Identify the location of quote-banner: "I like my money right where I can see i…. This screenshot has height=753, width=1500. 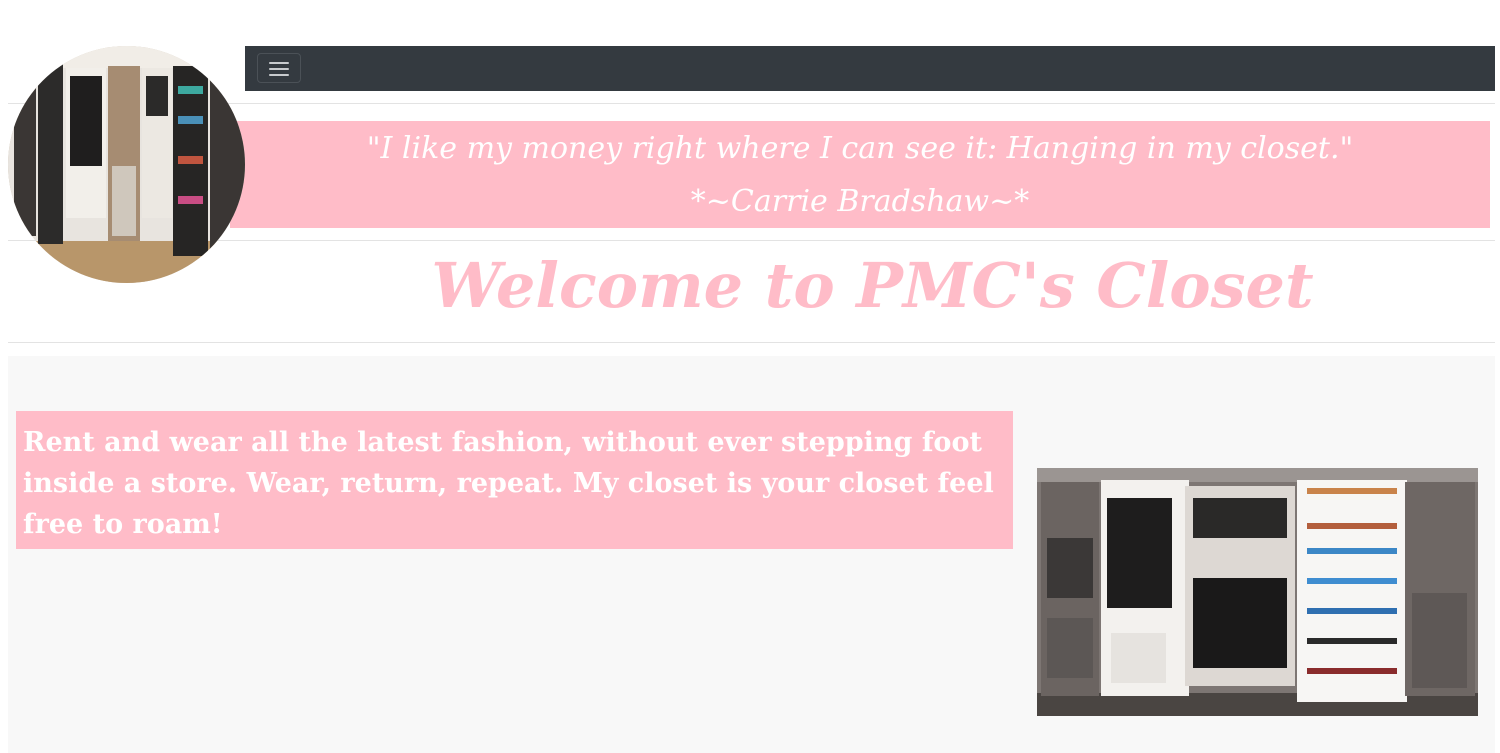
(860, 174).